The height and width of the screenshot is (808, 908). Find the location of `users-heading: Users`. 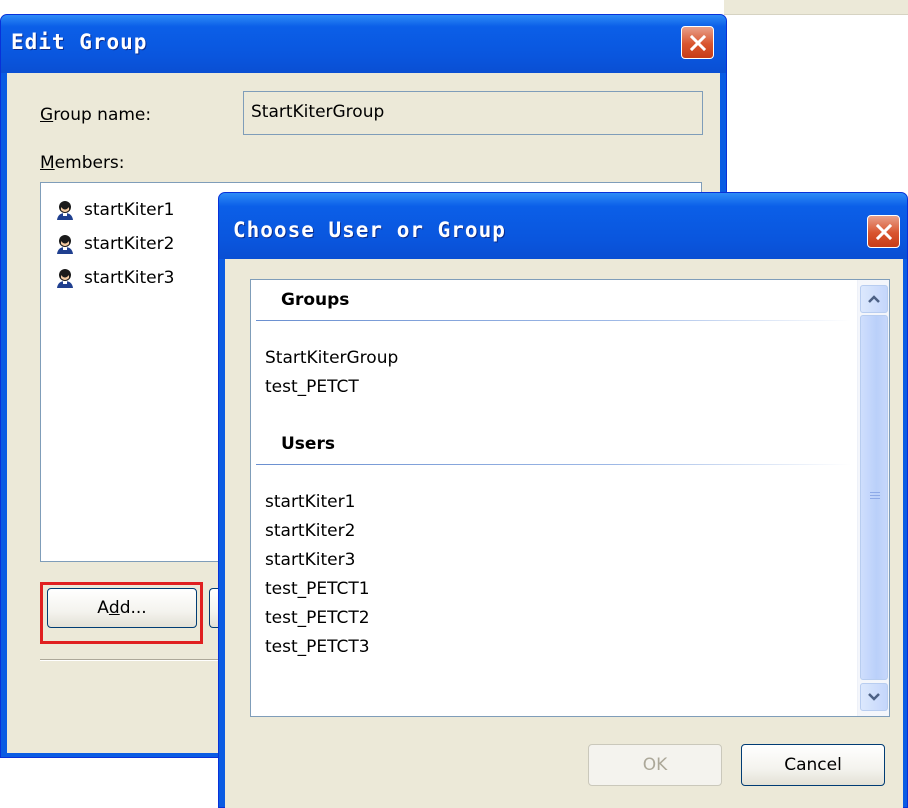

users-heading: Users is located at coordinates (308, 444).